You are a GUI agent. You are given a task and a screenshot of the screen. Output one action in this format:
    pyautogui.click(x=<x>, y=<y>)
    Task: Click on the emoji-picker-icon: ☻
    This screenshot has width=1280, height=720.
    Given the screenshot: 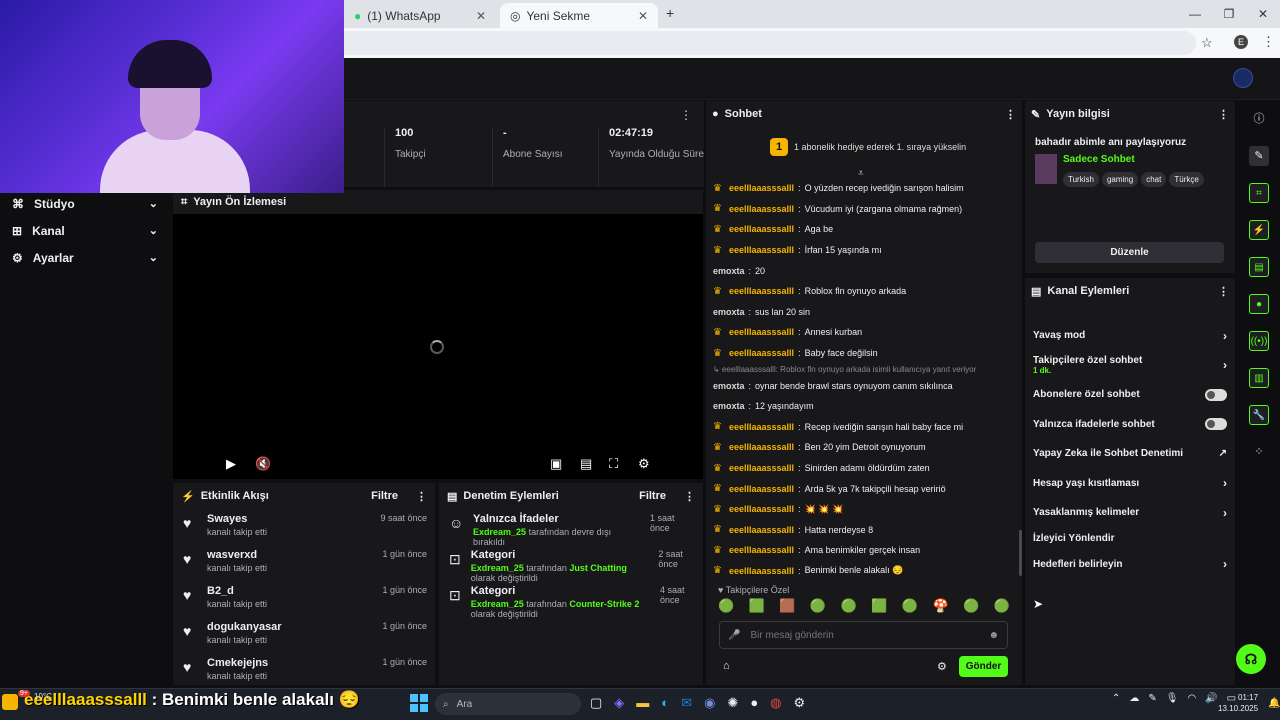 What is the action you would take?
    pyautogui.click(x=993, y=635)
    